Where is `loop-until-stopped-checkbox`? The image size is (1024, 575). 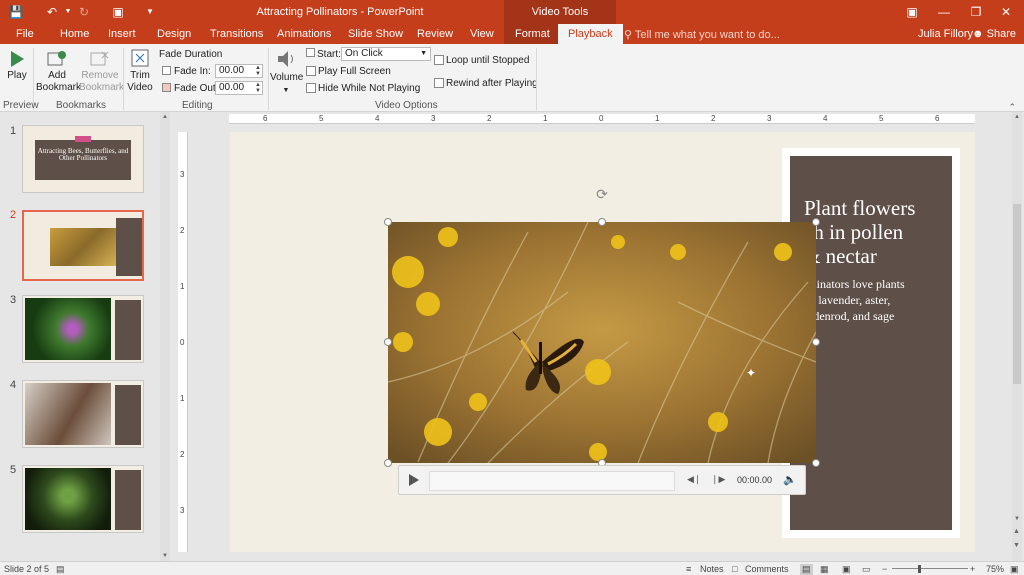 loop-until-stopped-checkbox is located at coordinates (439, 60).